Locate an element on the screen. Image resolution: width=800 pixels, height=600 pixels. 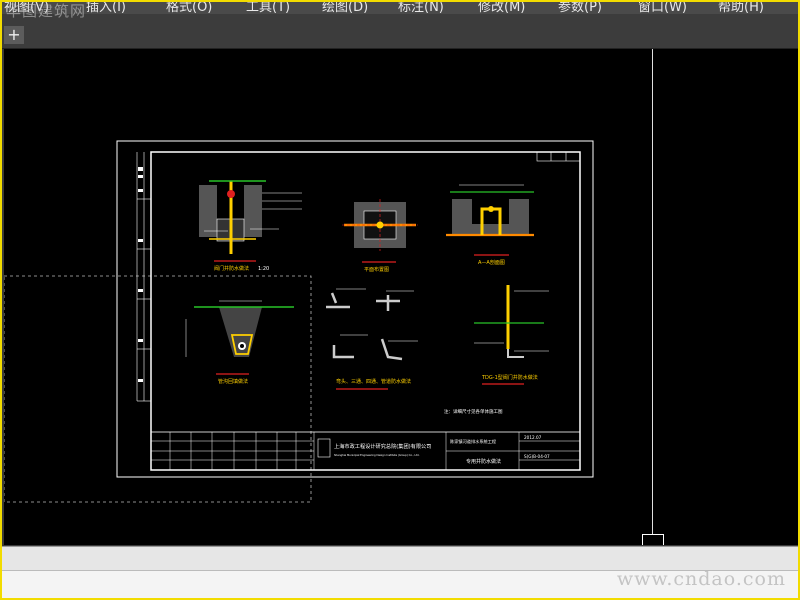
svg-text: 专用井防水做法 is located at coordinates (483, 461).